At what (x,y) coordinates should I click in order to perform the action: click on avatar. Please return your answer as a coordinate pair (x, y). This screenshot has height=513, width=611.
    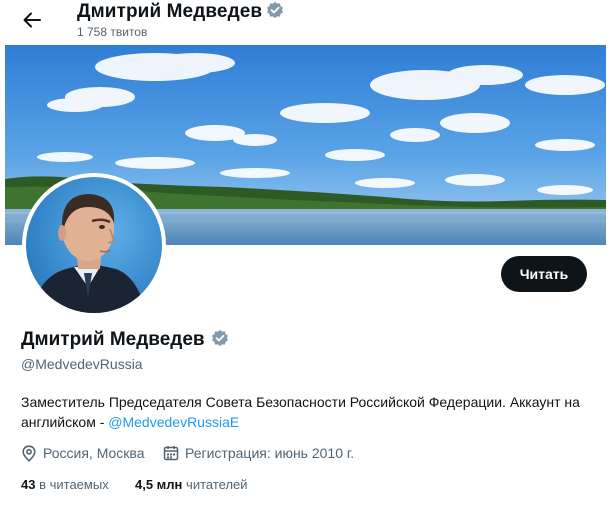
    Looking at the image, I should click on (94, 245).